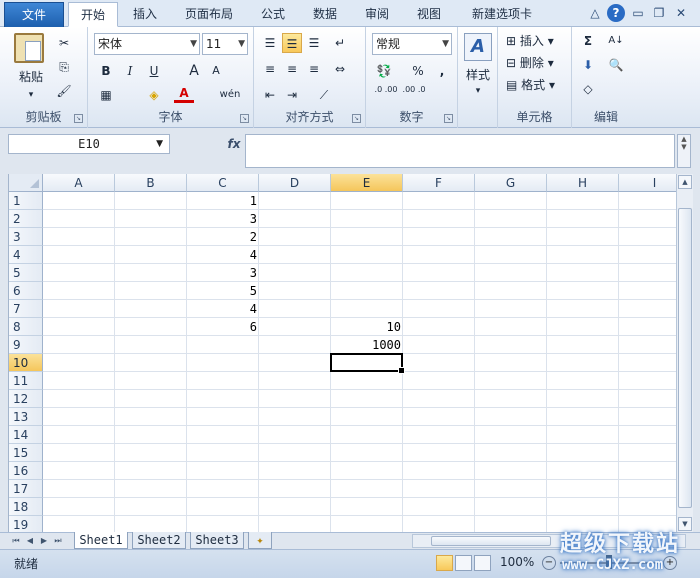  I want to click on fill-color-icon: ◈, so click(154, 95).